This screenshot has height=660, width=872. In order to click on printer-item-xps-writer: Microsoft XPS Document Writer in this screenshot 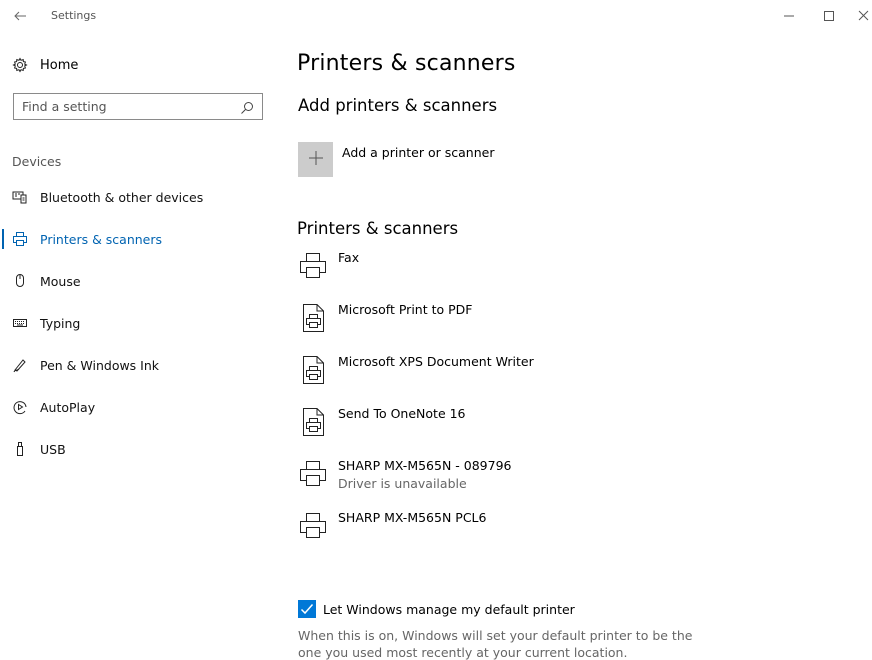, I will do `click(478, 376)`.